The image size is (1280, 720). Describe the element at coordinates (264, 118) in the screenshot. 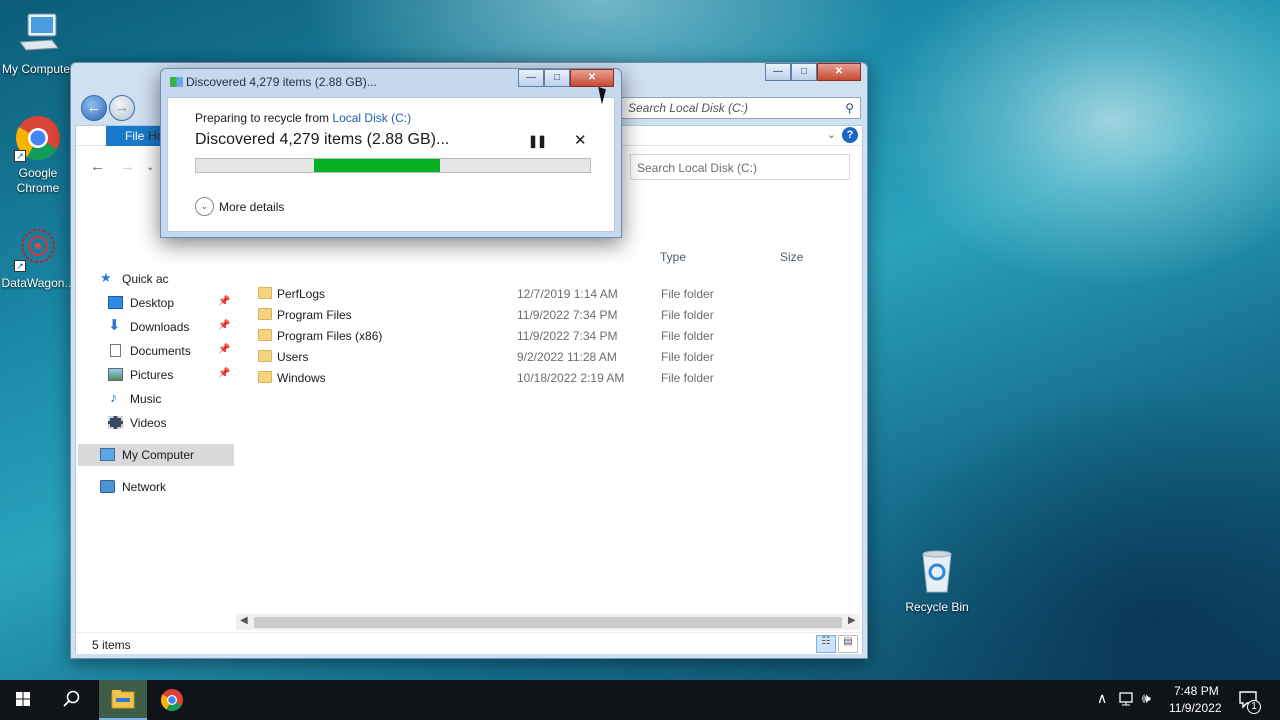

I see `preparing-prefix: Preparing to recycle from` at that location.